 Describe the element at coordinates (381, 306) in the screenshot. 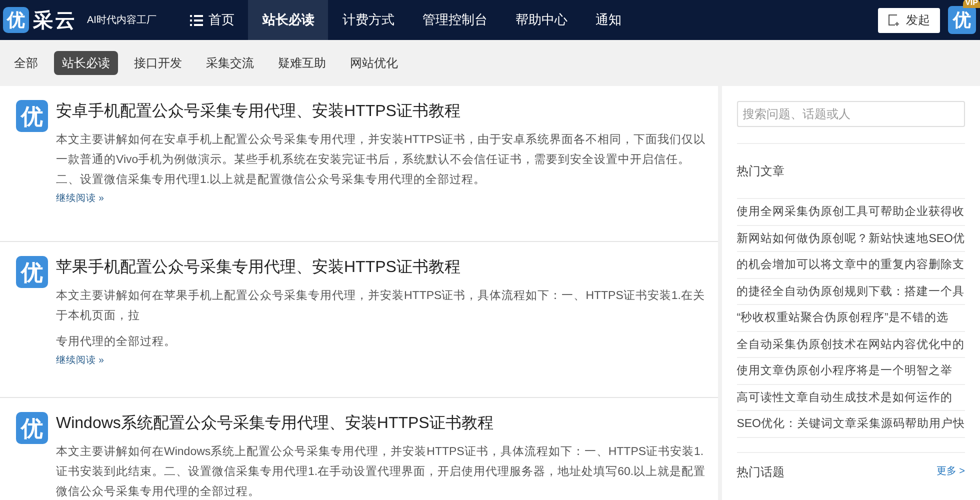

I see `article-summary: 本文主要讲解如何在苹果手机上配置公众号采集专用代理，并安装HTTPS证书，具体流程如下：一、HTTPS证书安装1.在关于本机页面，拉` at that location.